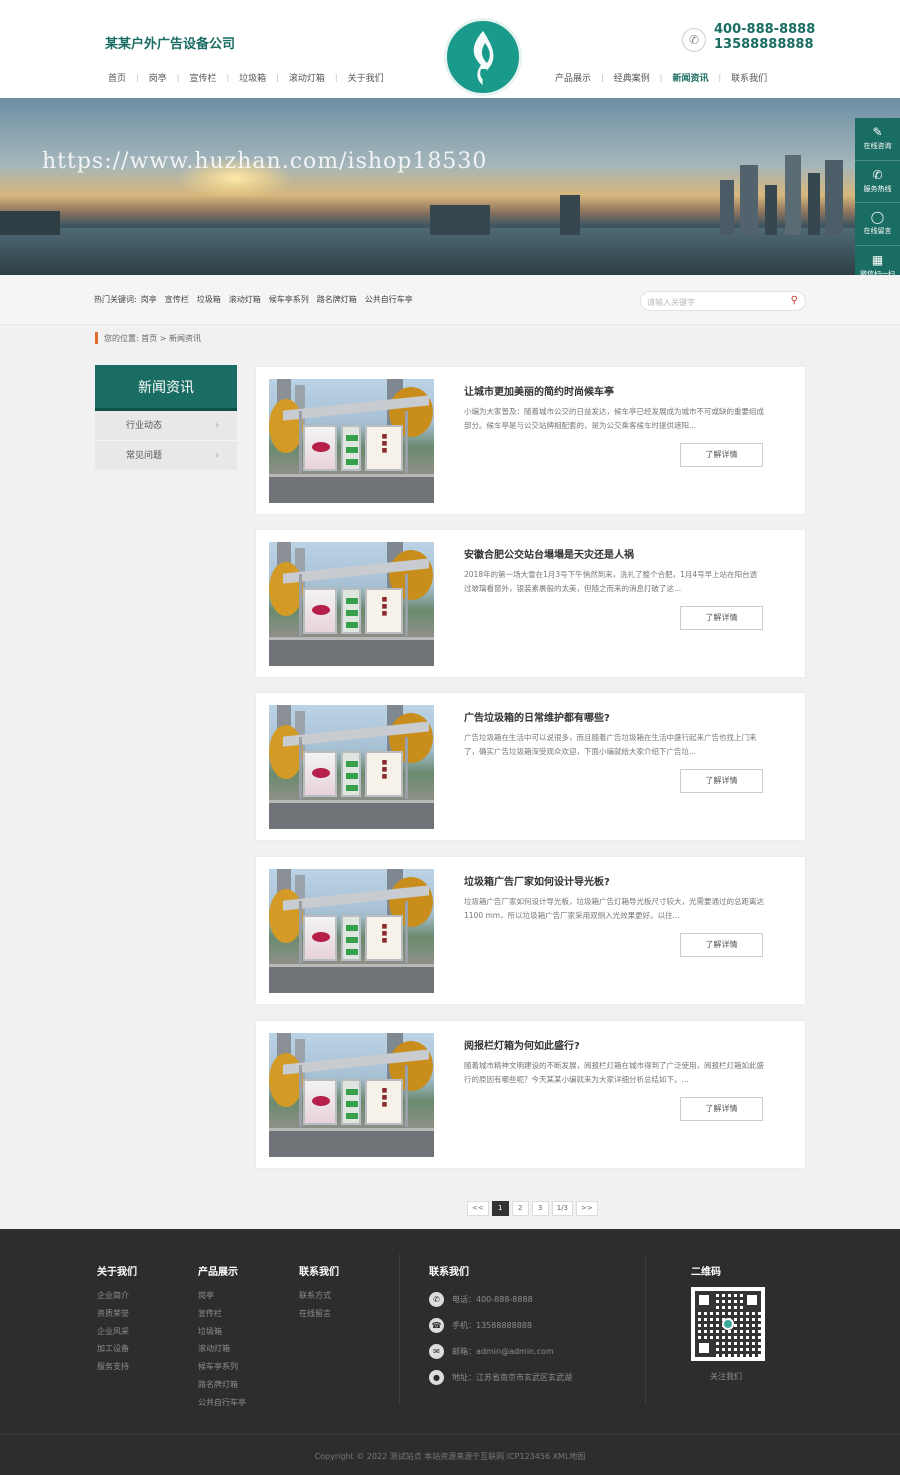 The height and width of the screenshot is (1475, 900). I want to click on page-number: 3, so click(540, 1208).